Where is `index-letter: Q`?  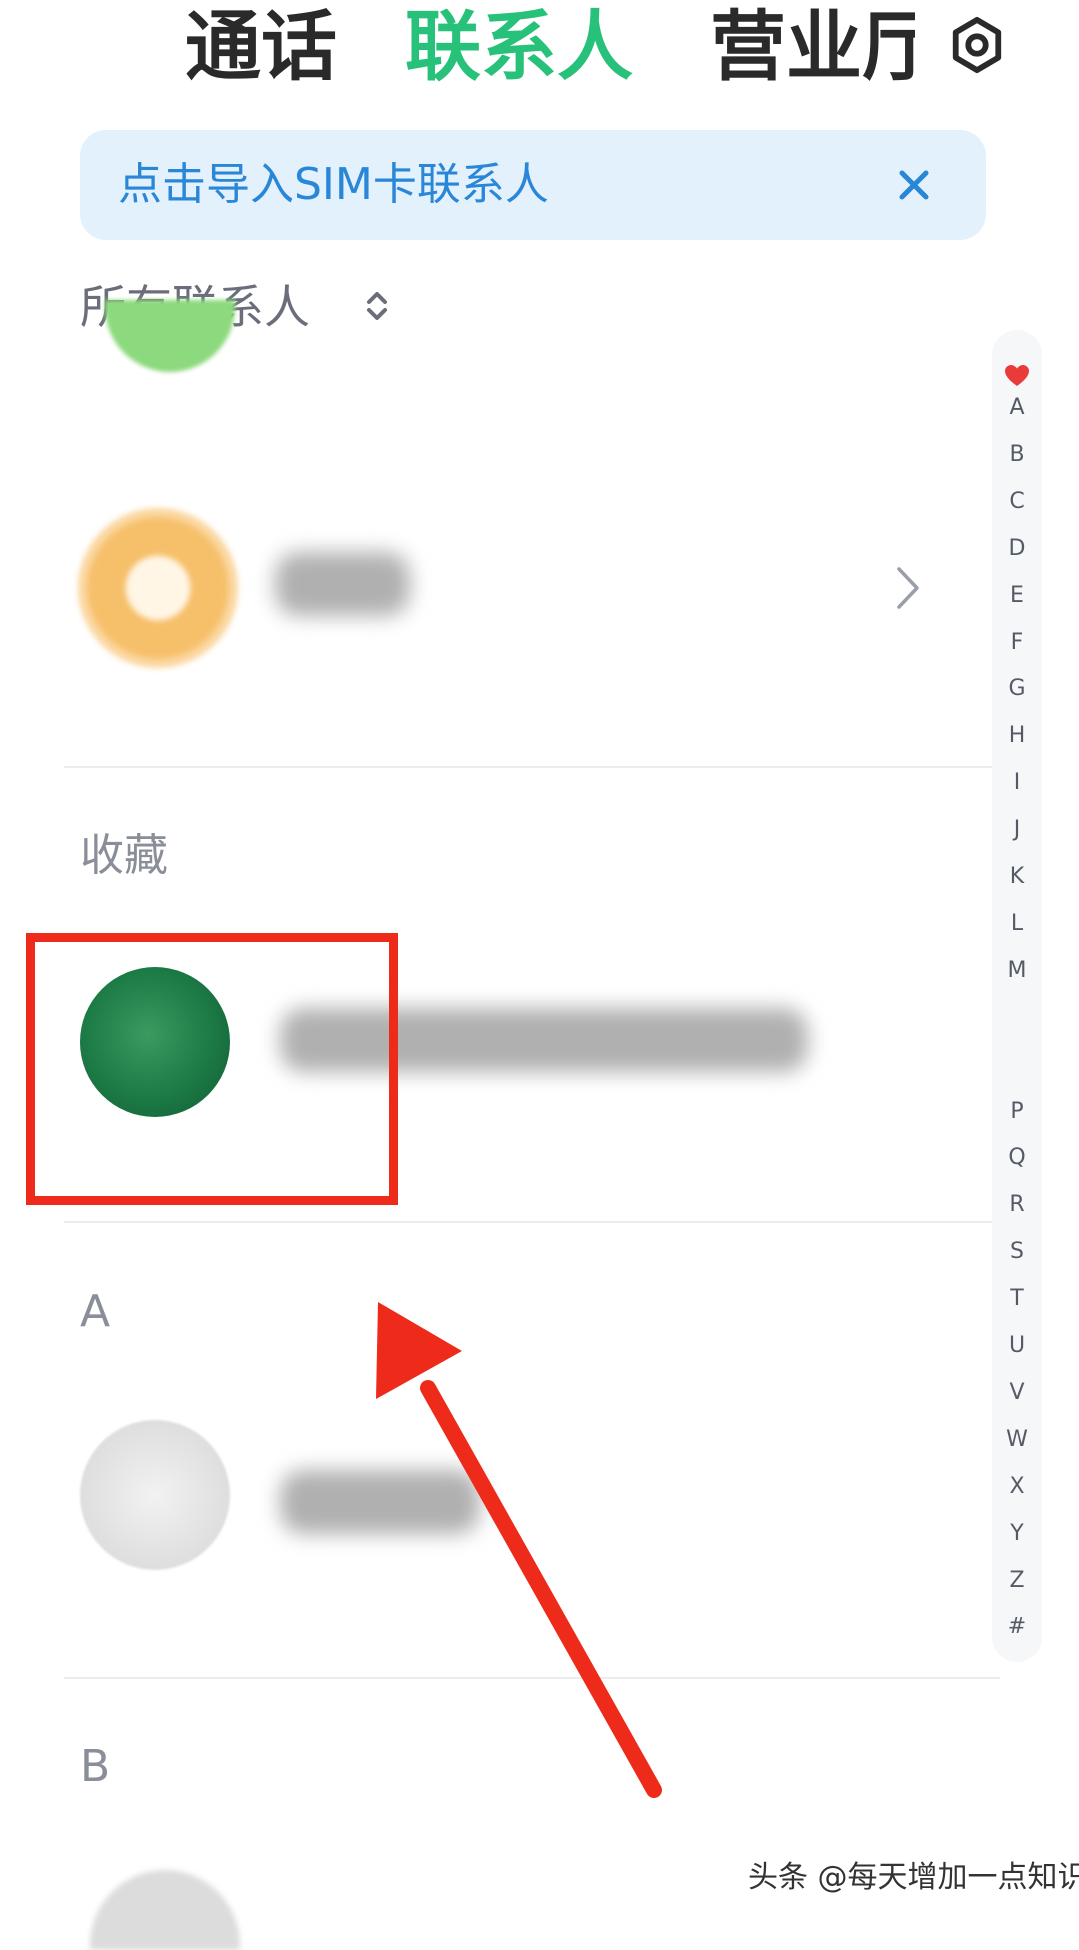 index-letter: Q is located at coordinates (1017, 1158).